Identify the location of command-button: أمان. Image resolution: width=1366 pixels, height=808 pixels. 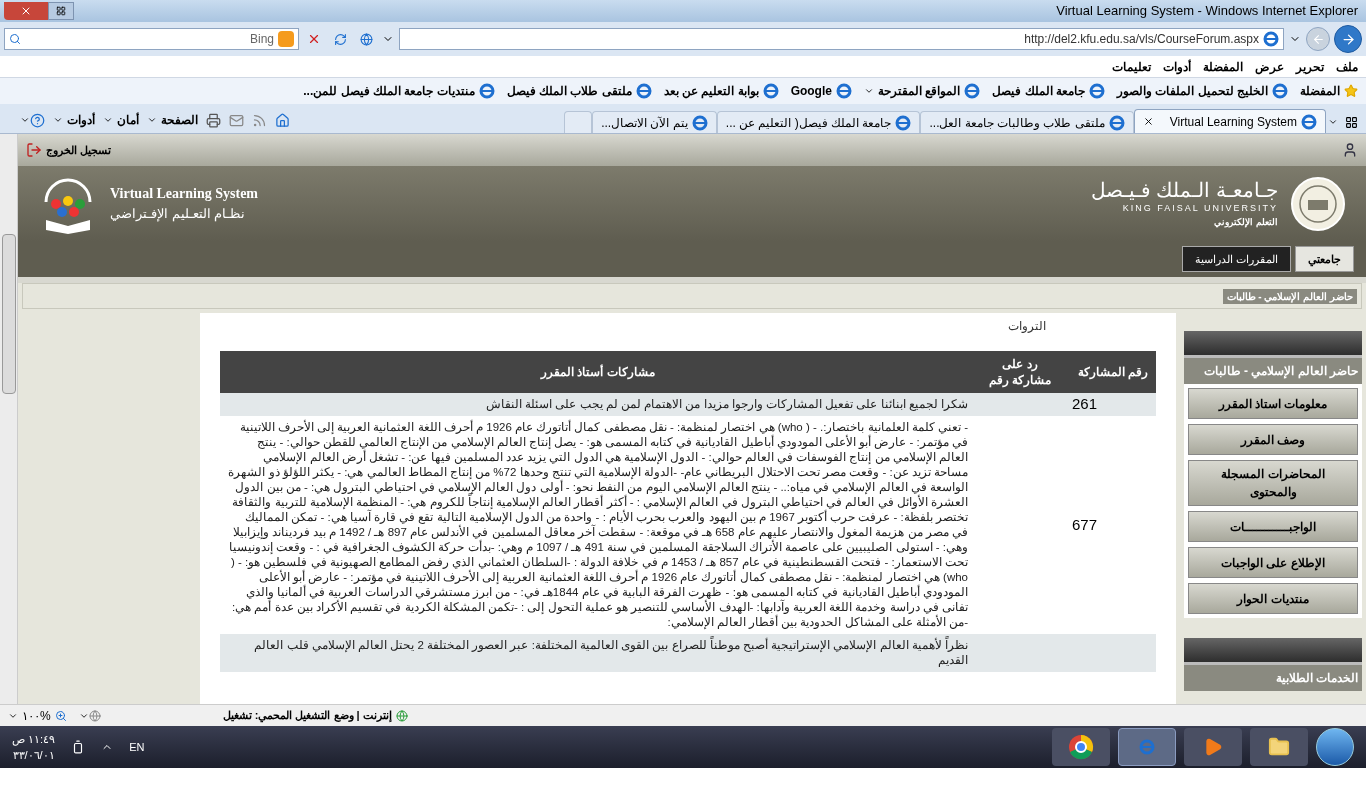
(121, 120).